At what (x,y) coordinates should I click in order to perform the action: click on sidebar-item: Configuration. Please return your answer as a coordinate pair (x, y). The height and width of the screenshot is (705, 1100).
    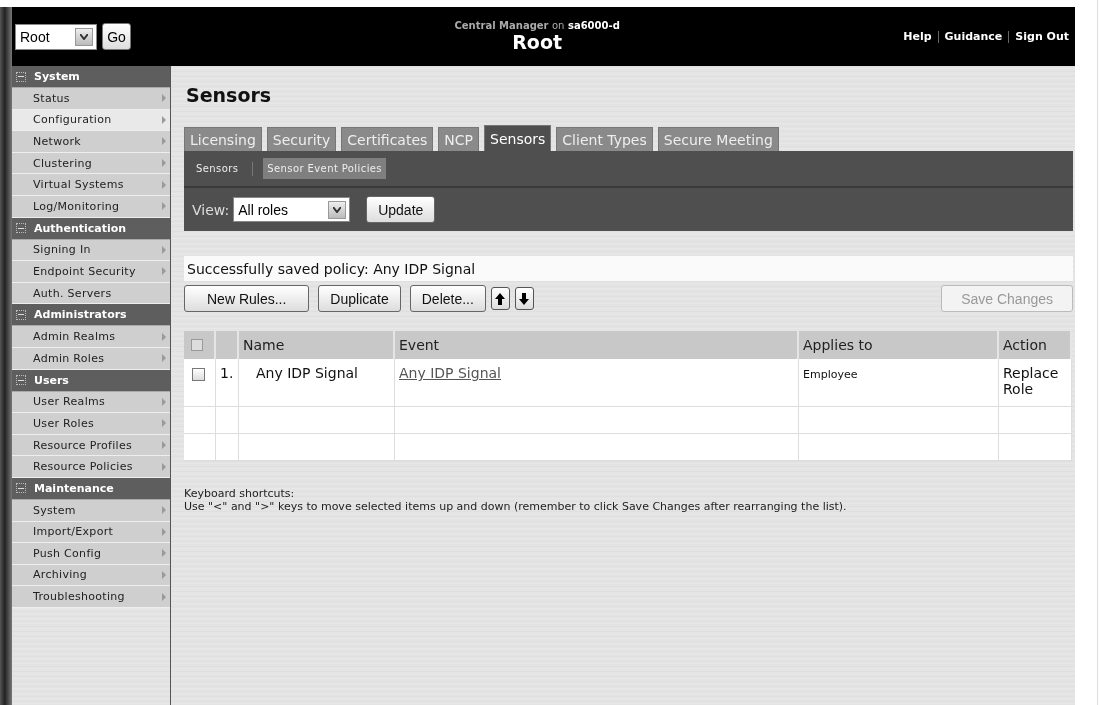
    Looking at the image, I should click on (91, 120).